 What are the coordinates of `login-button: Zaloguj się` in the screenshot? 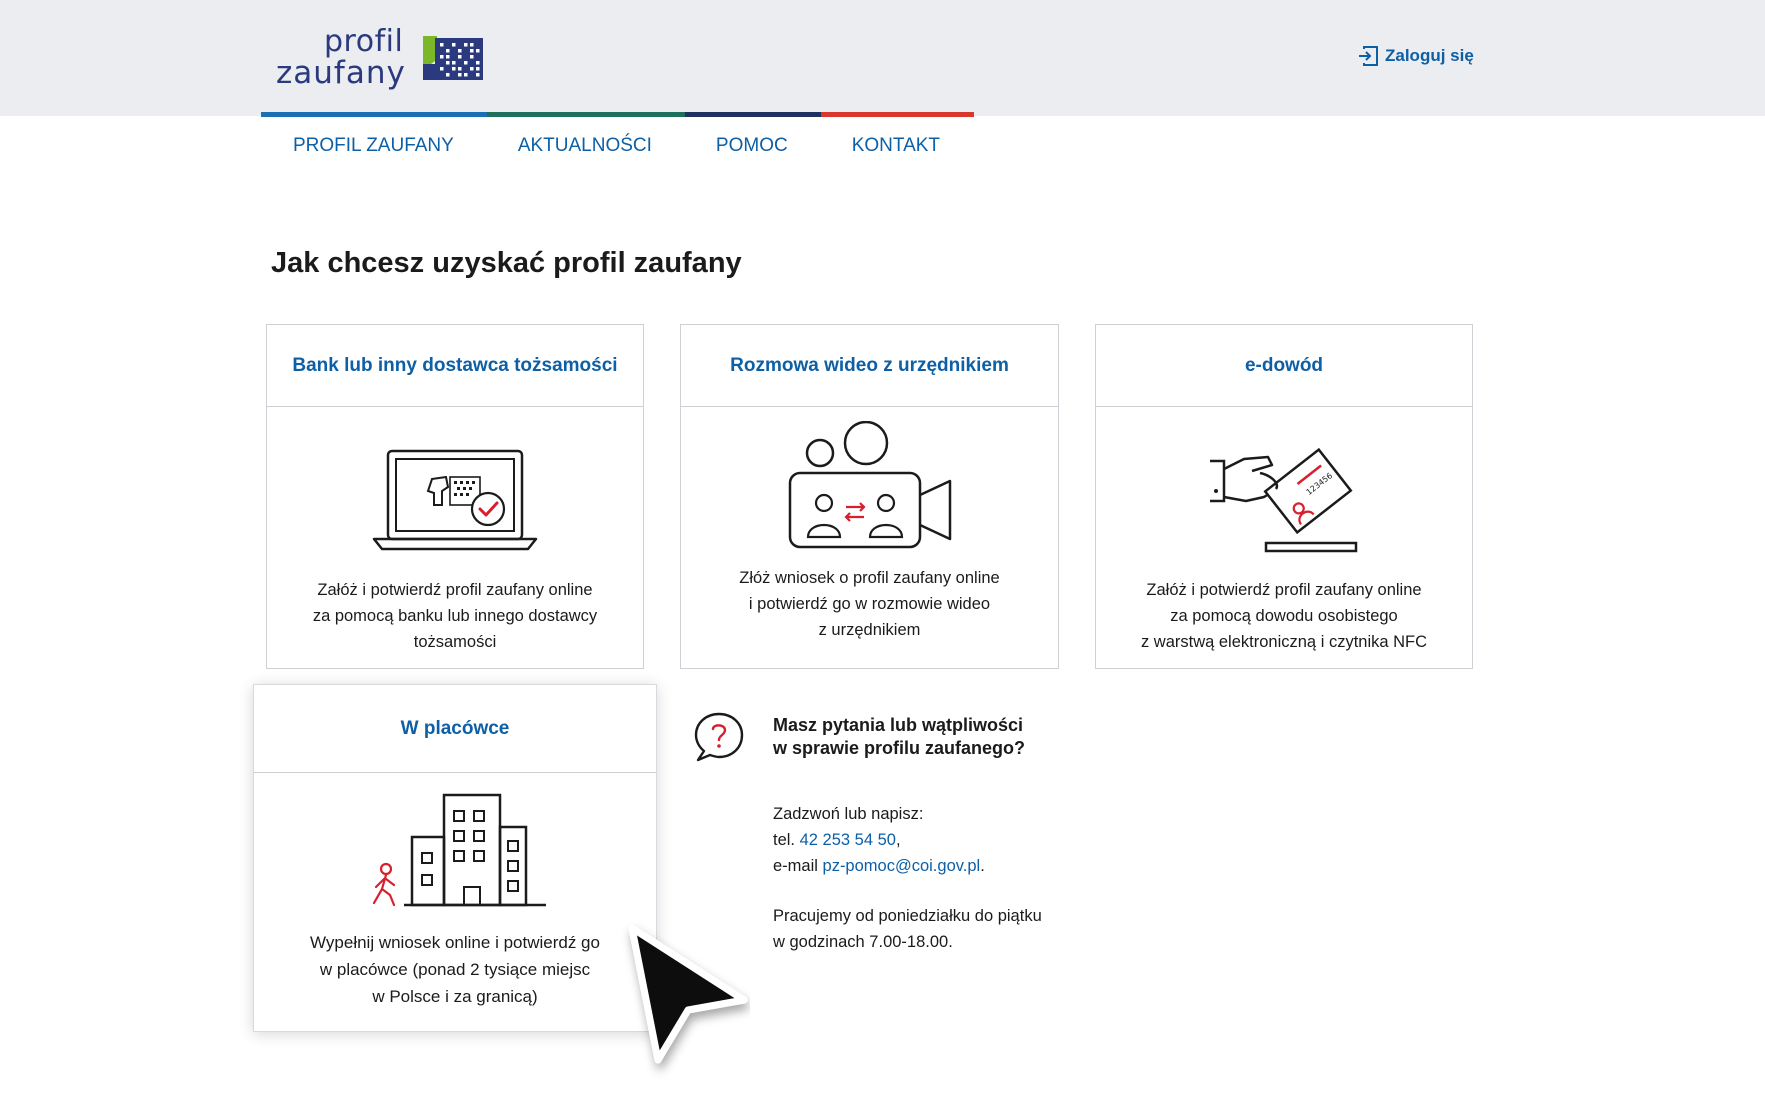 It's located at (1415, 56).